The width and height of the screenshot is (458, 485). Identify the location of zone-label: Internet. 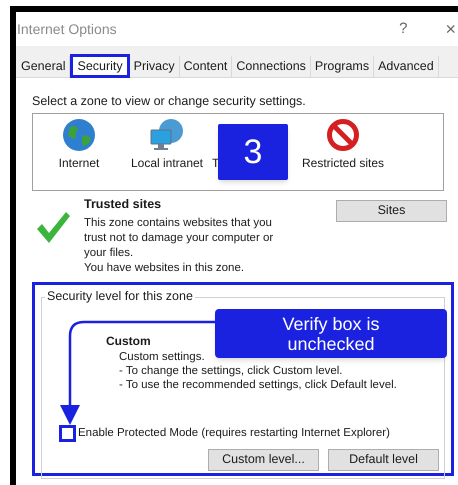
(79, 163).